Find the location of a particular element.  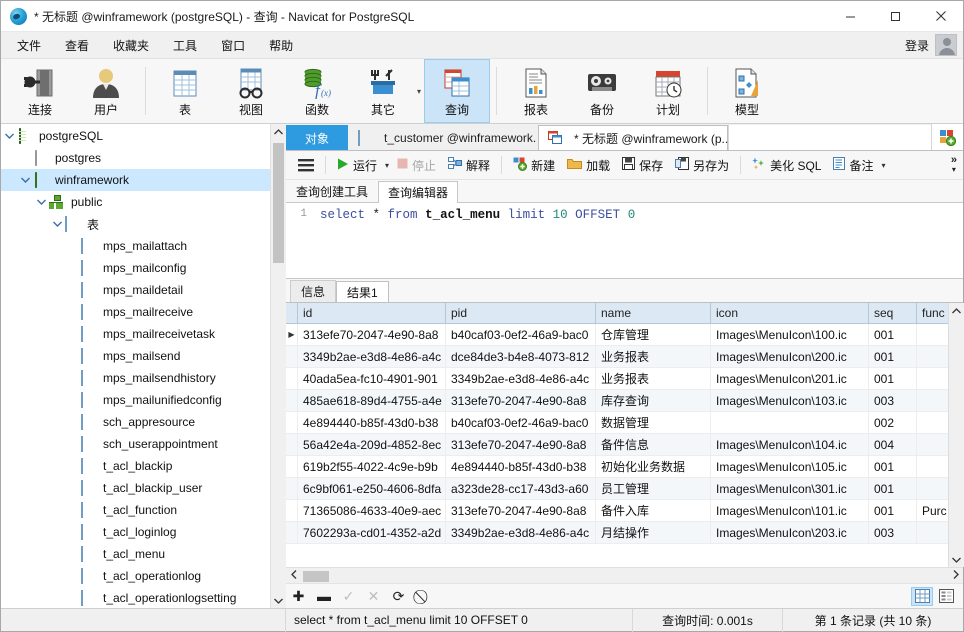

cell-pid: b40caf03-0ef2-46a9-bac0 is located at coordinates (521, 334).